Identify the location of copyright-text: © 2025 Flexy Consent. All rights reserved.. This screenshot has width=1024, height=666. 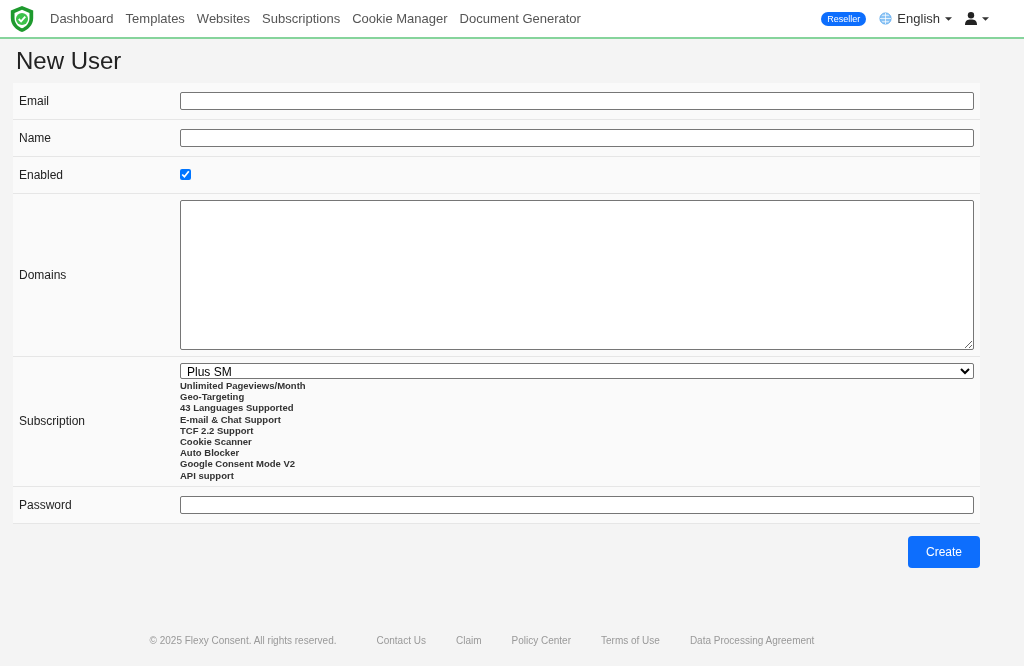
(243, 640).